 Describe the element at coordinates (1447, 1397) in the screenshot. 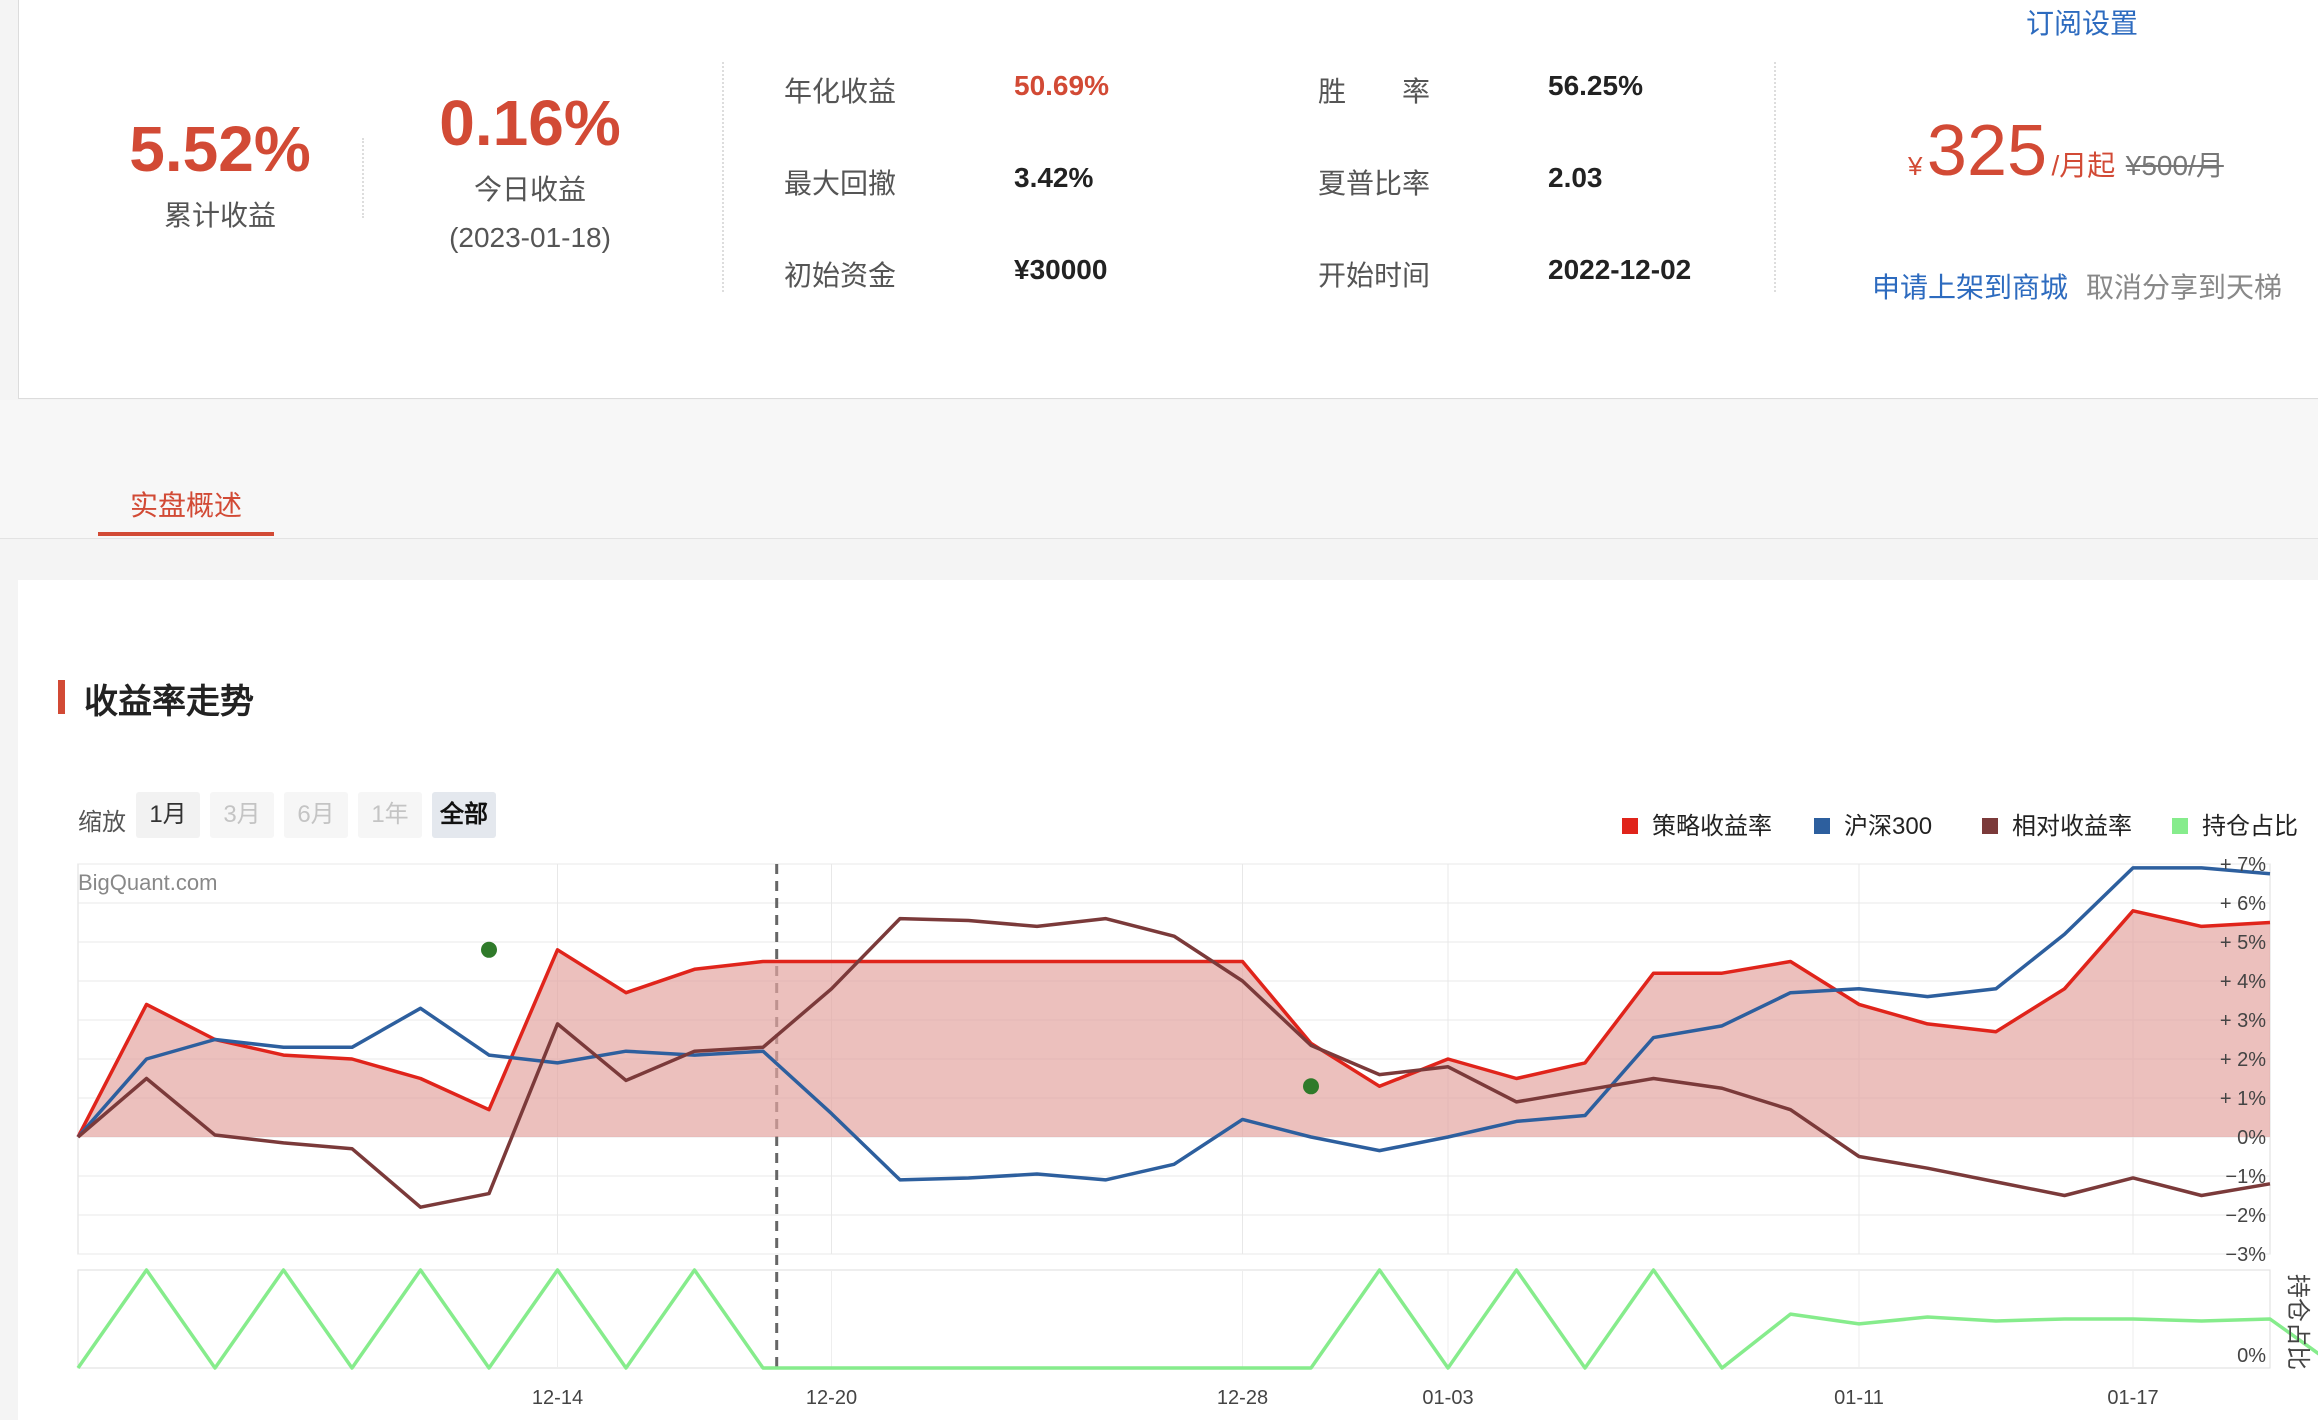

I see `x-tick-label: 01-03` at that location.